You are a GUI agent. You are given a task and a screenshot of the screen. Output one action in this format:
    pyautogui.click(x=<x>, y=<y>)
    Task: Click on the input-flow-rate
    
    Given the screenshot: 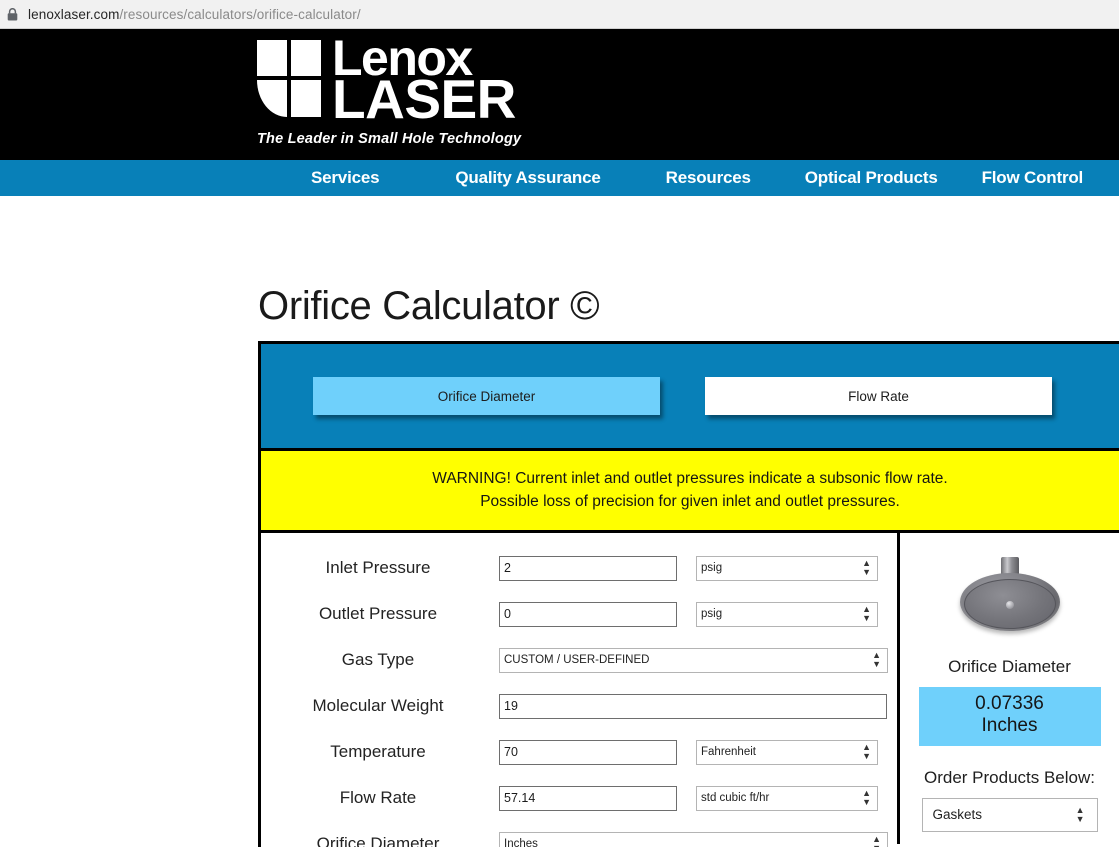 What is the action you would take?
    pyautogui.click(x=588, y=798)
    